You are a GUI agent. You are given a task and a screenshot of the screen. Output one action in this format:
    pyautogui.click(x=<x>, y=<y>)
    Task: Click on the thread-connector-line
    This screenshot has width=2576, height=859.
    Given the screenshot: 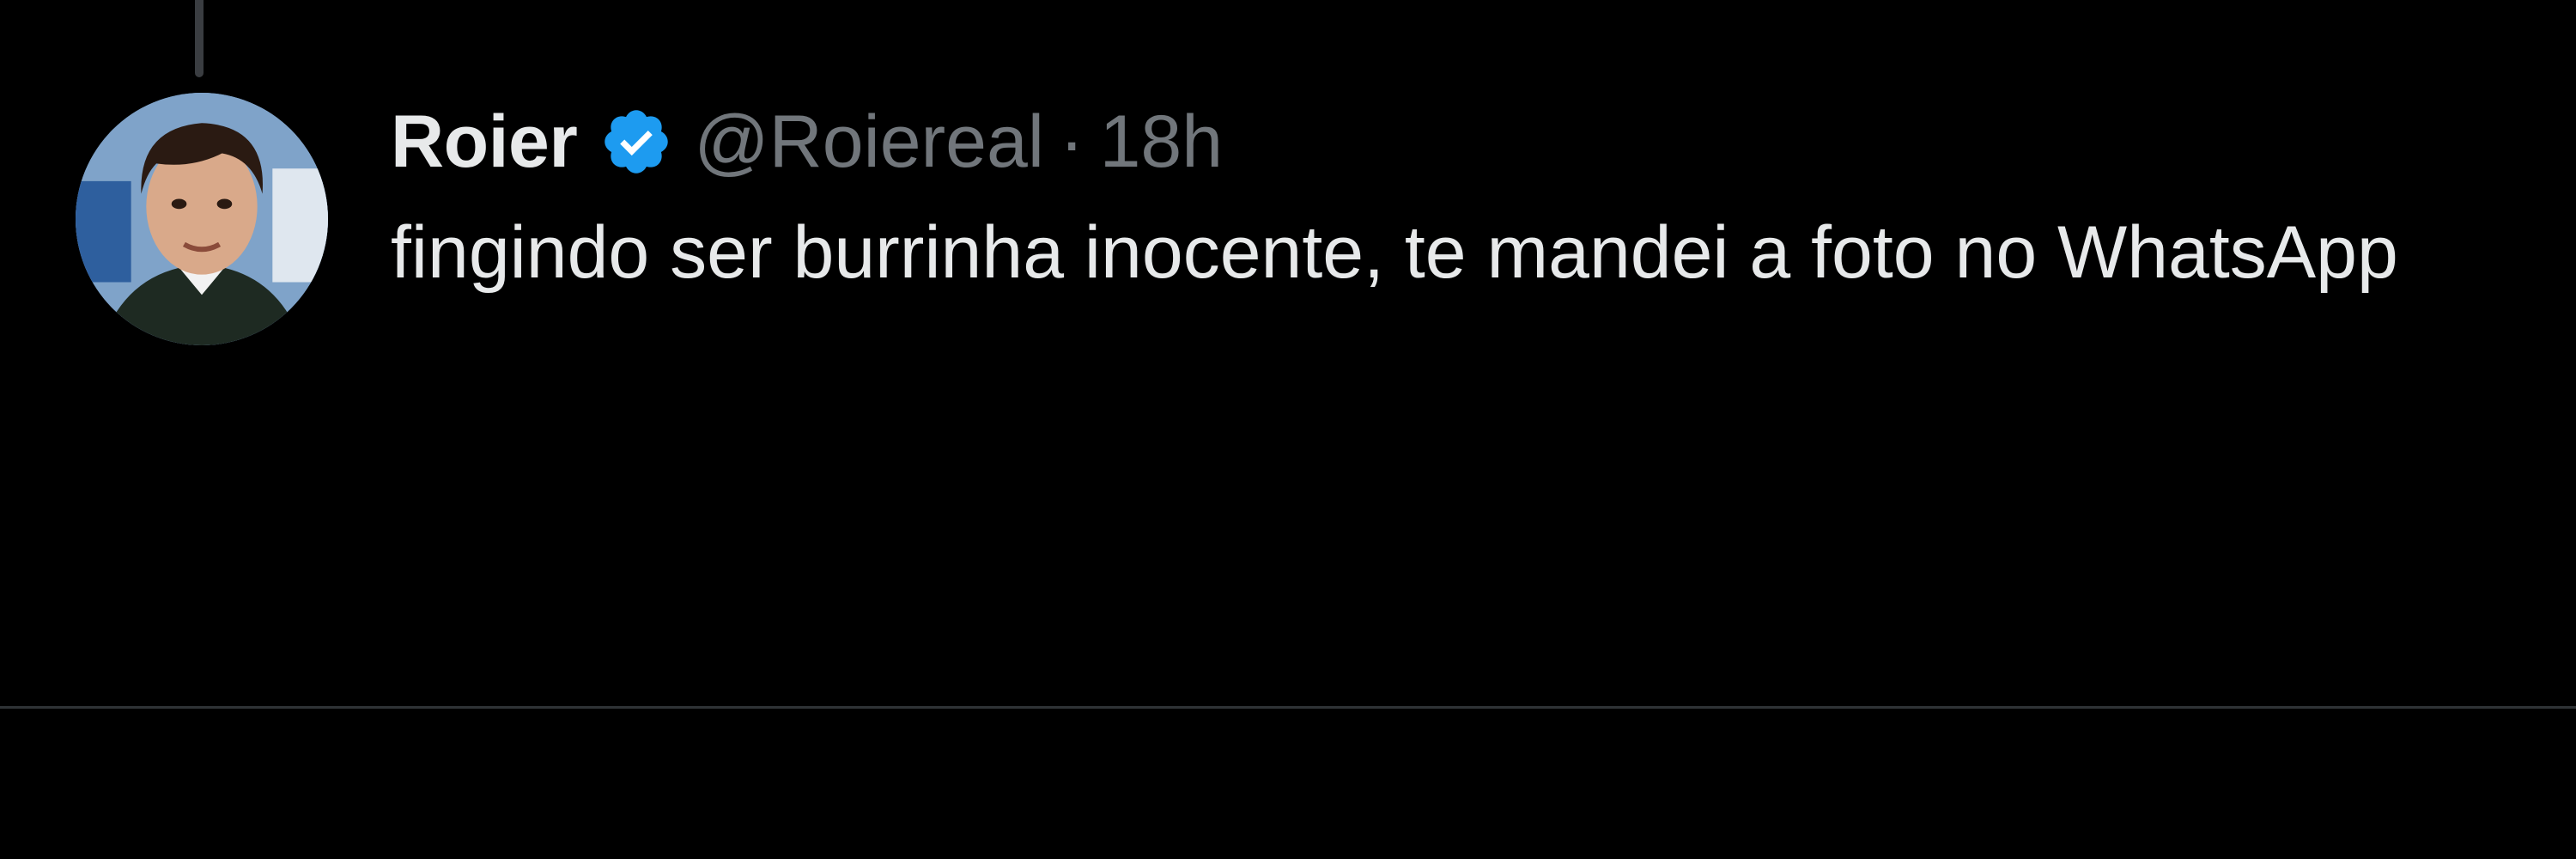 What is the action you would take?
    pyautogui.click(x=199, y=38)
    